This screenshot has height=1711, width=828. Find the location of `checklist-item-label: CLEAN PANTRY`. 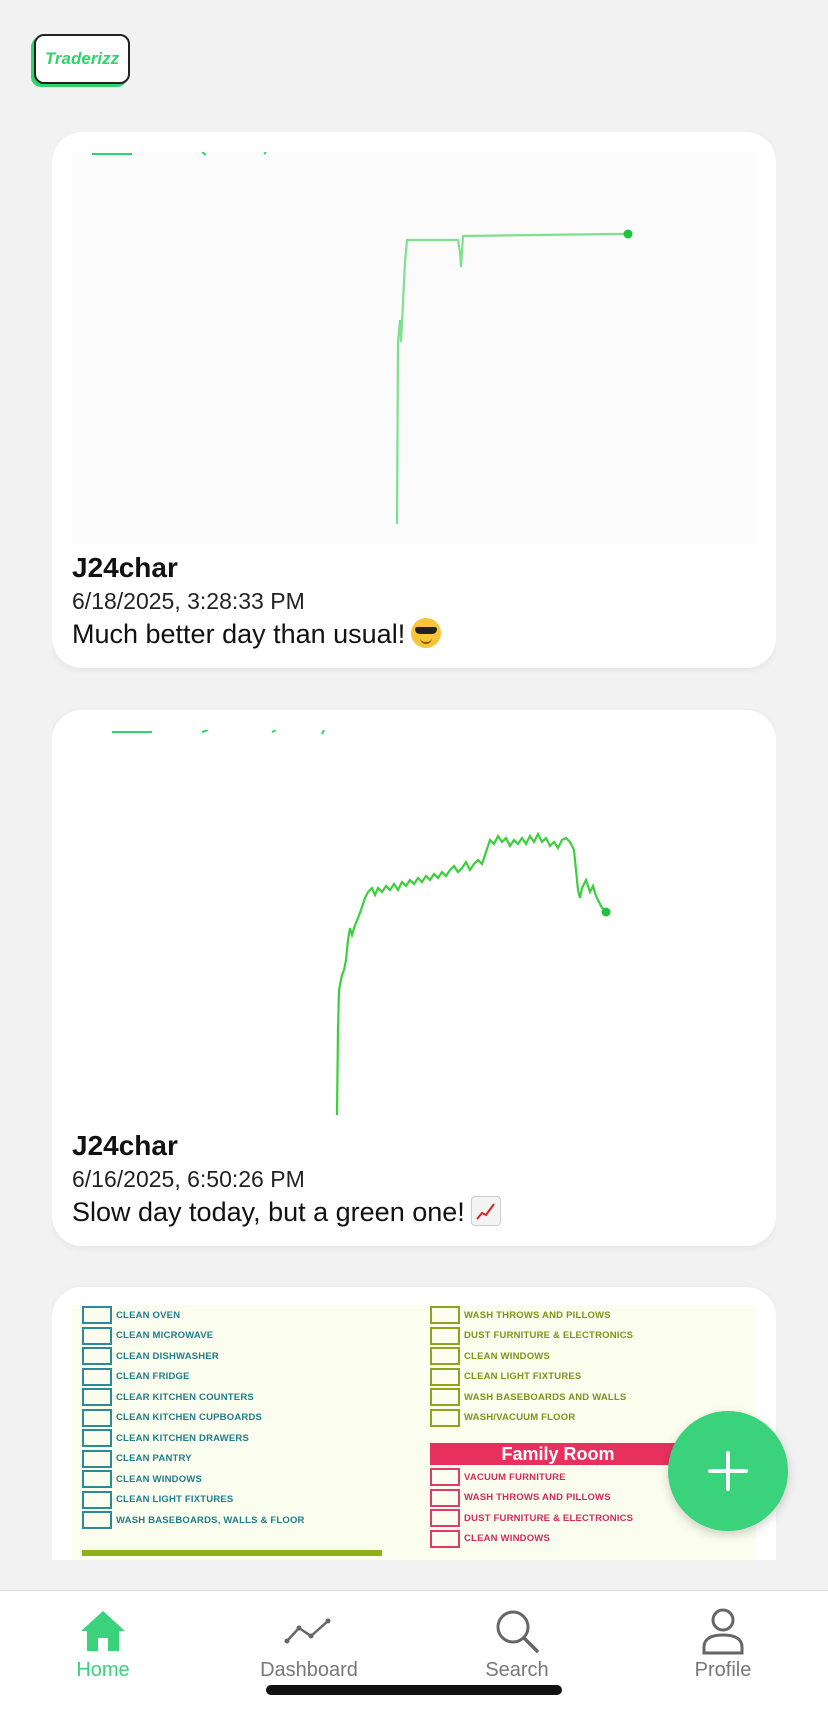

checklist-item-label: CLEAN PANTRY is located at coordinates (154, 1459).